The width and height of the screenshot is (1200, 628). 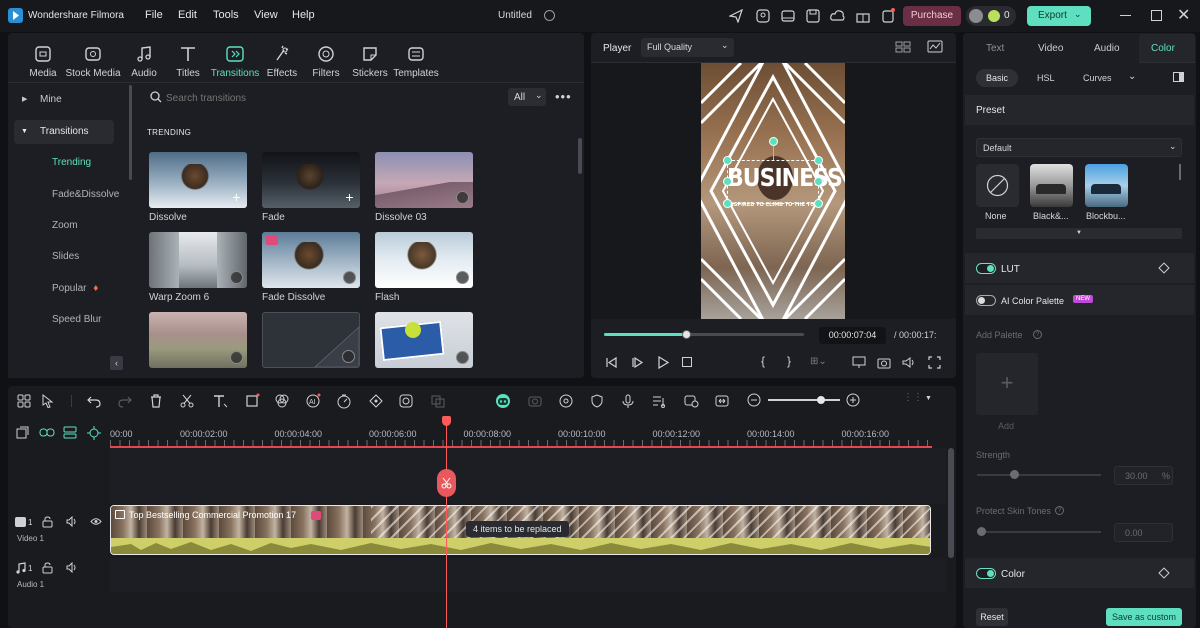 What do you see at coordinates (1178, 77) in the screenshot?
I see `compare-view-icon` at bounding box center [1178, 77].